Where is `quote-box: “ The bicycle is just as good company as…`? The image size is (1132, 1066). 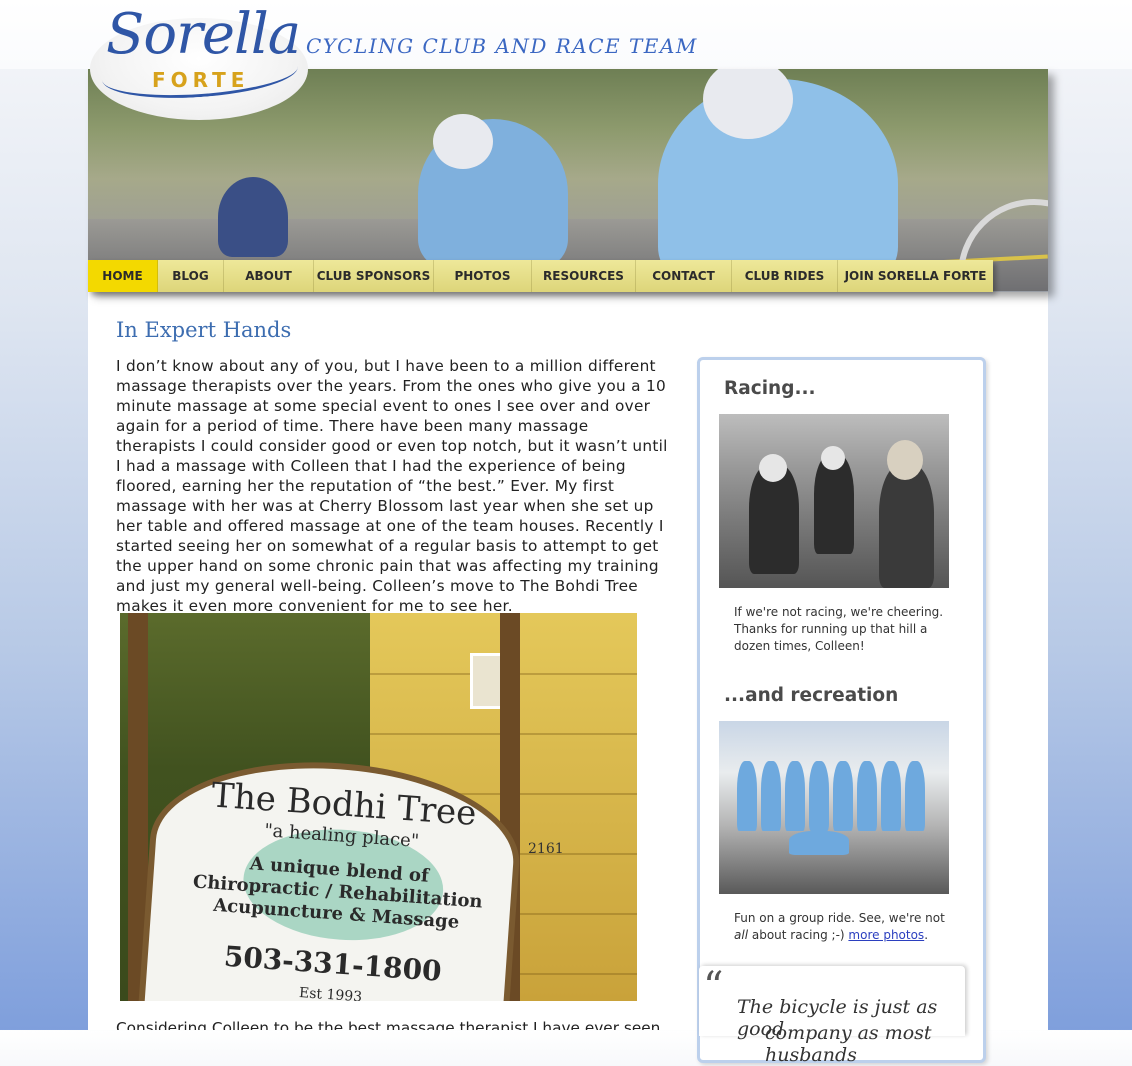
quote-box: “ The bicycle is just as good company as… is located at coordinates (832, 1015).